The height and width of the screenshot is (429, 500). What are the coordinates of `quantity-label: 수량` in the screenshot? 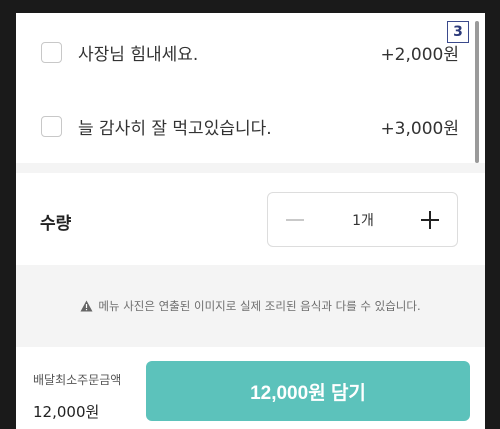 It's located at (56, 224).